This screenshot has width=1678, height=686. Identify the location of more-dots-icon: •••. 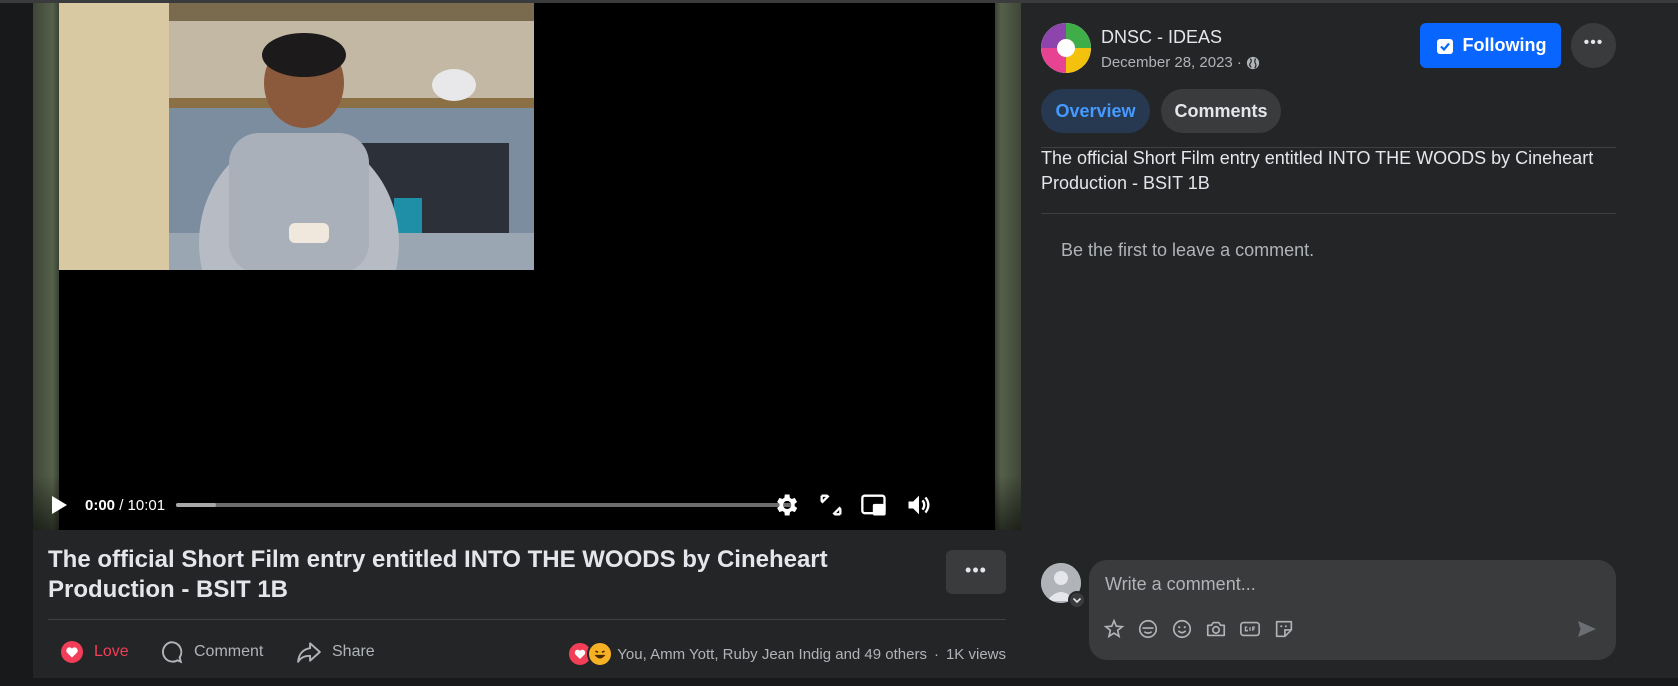
(976, 570).